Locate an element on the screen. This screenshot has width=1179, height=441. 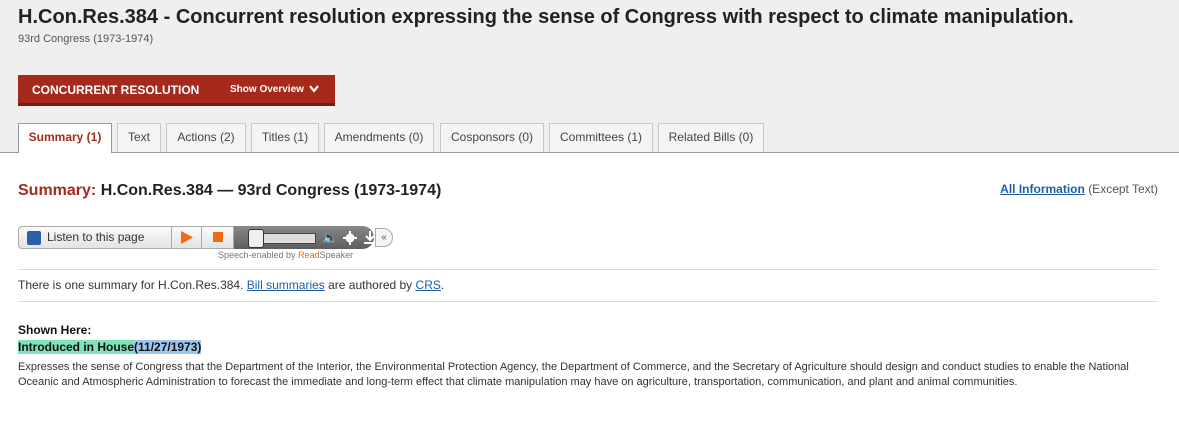
divider-bottom is located at coordinates (588, 301).